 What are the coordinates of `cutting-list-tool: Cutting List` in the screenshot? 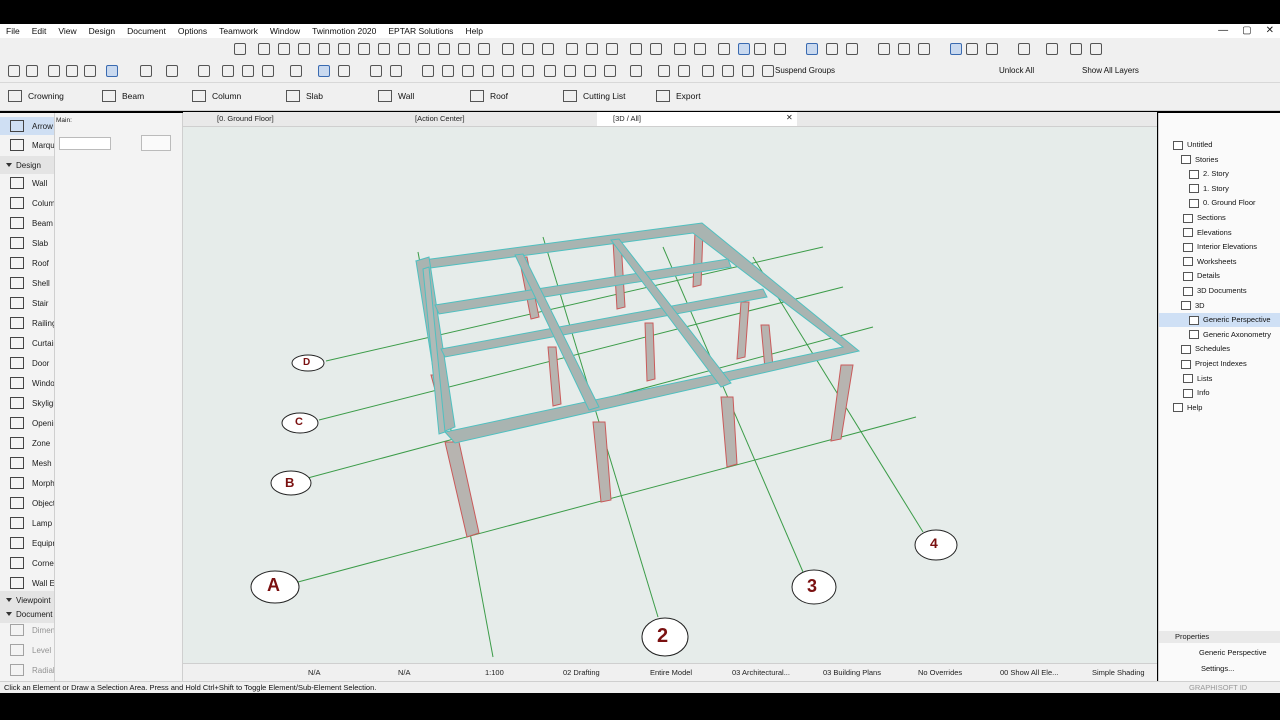 It's located at (594, 96).